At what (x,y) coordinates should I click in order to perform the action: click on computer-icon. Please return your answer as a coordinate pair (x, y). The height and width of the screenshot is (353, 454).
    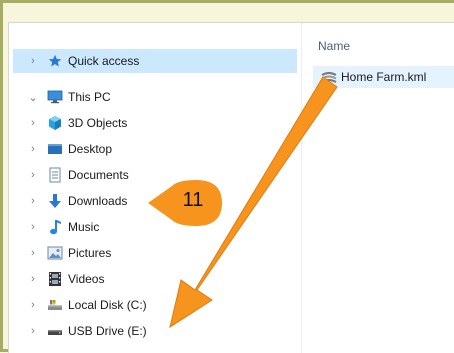
    Looking at the image, I should click on (55, 97).